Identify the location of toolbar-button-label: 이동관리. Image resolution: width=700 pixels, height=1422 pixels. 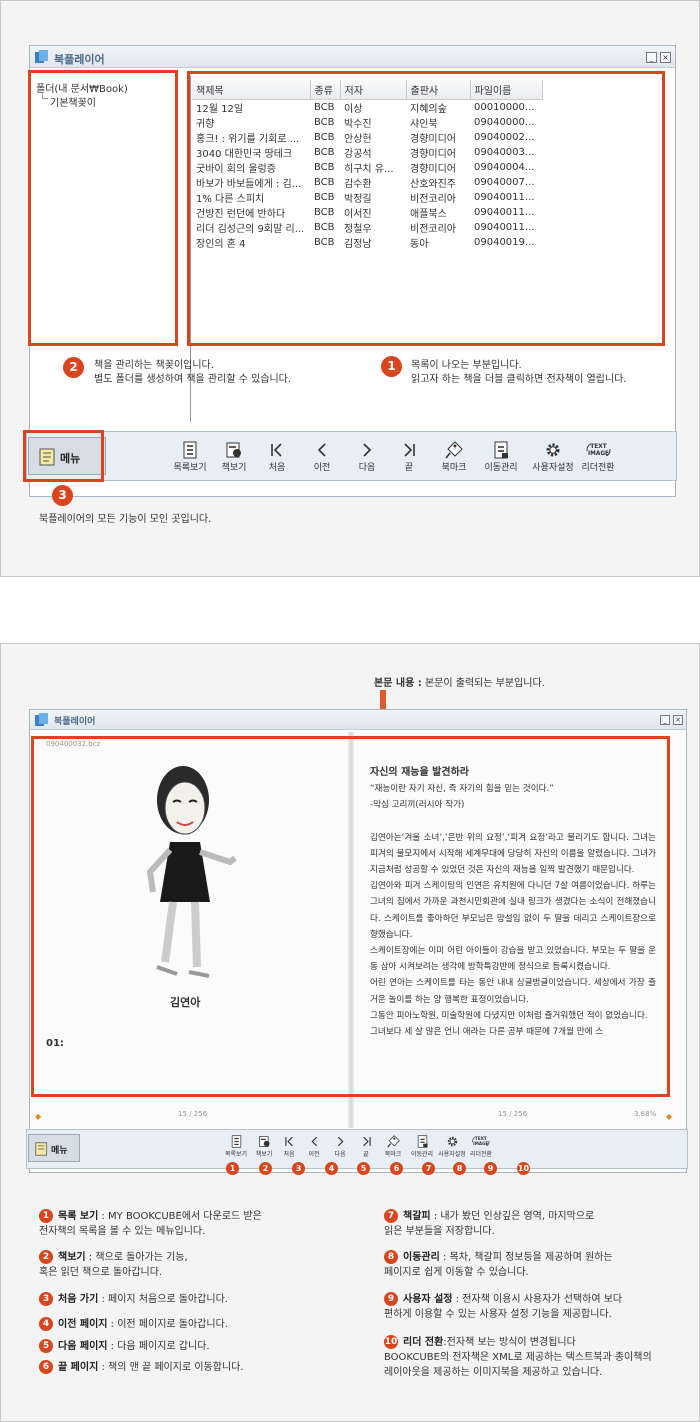
(501, 468).